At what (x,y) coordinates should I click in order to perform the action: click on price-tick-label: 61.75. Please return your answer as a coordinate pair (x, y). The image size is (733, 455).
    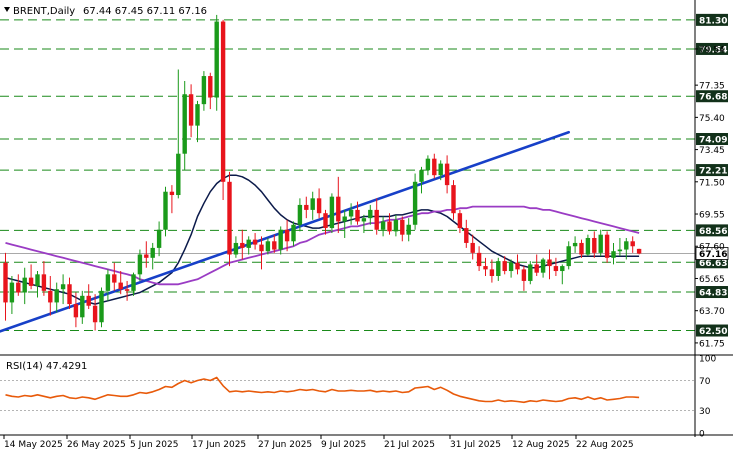
    Looking at the image, I should click on (712, 344).